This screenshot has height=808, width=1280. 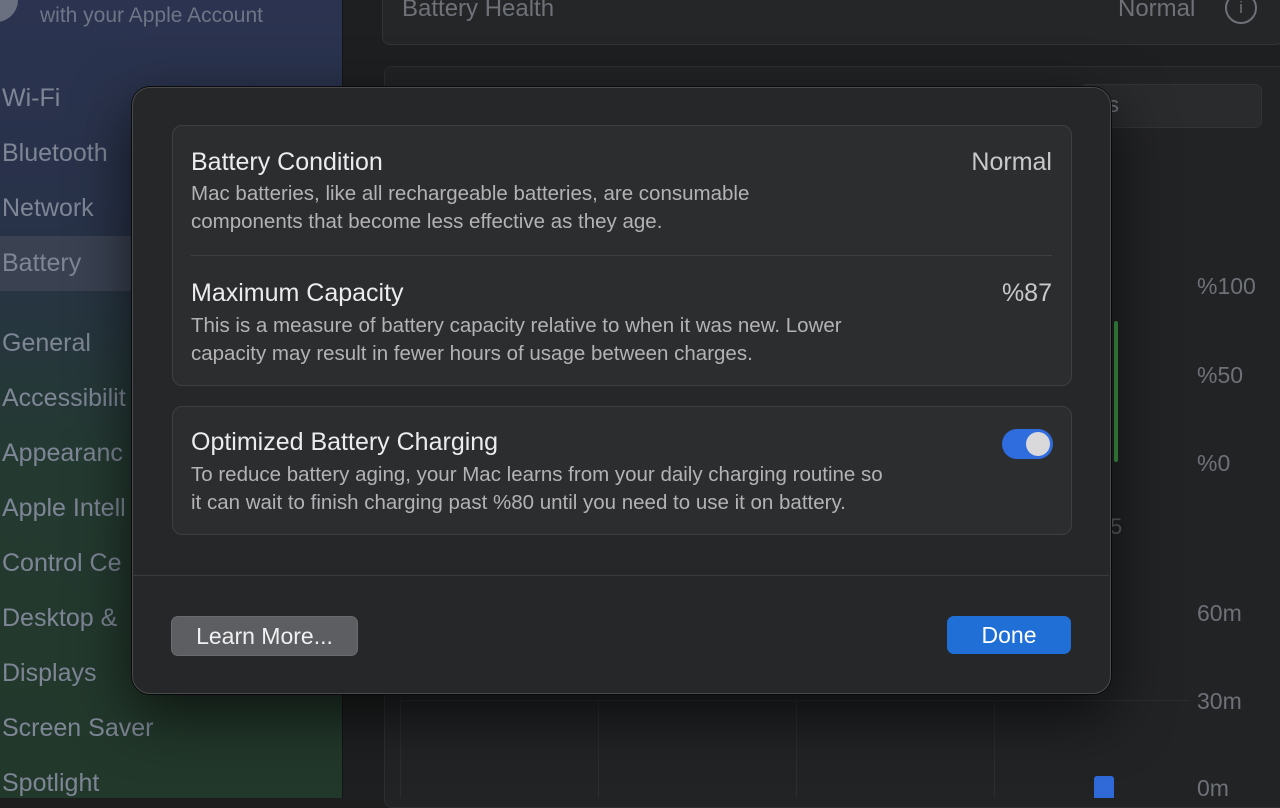 I want to click on sidebar-item-label: Apple Intell, so click(x=64, y=508).